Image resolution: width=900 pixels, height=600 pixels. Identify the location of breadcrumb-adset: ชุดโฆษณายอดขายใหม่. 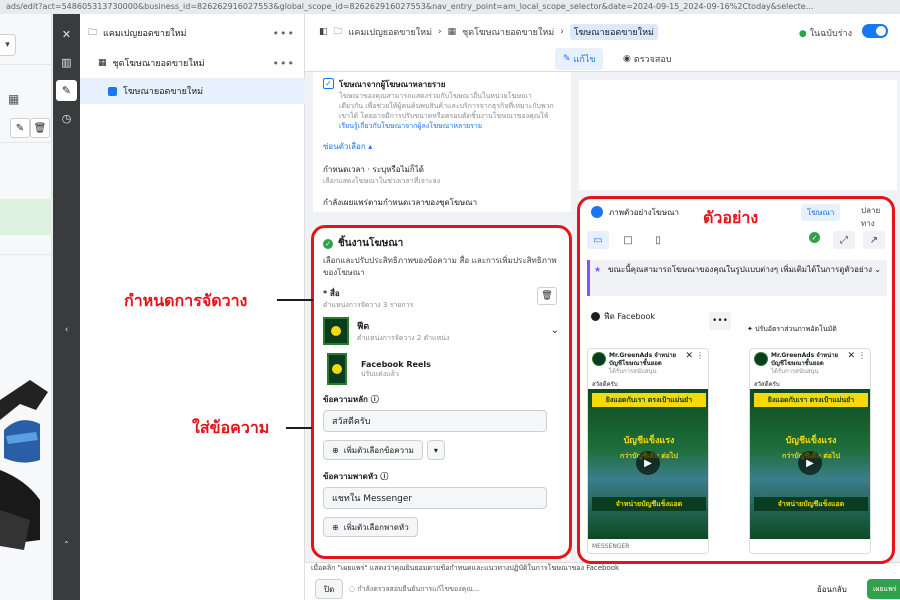
(508, 32).